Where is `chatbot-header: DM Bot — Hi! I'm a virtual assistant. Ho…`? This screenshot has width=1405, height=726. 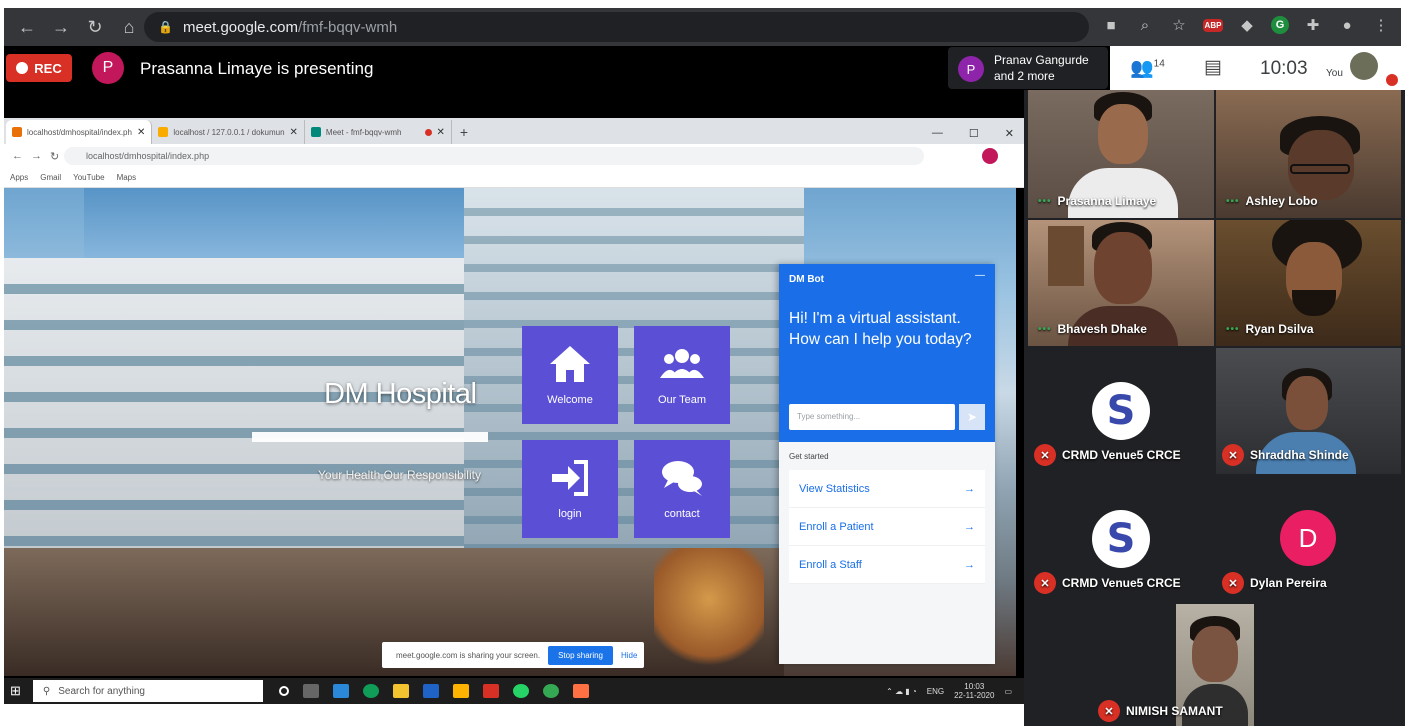
chatbot-header: DM Bot — Hi! I'm a virtual assistant. Ho… is located at coordinates (887, 353).